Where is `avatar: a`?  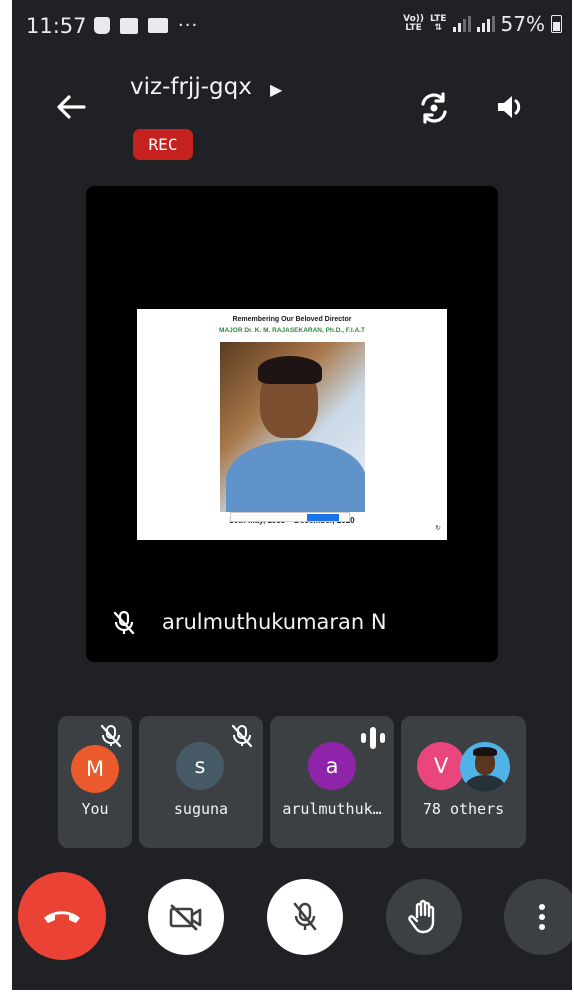
avatar: a is located at coordinates (332, 766).